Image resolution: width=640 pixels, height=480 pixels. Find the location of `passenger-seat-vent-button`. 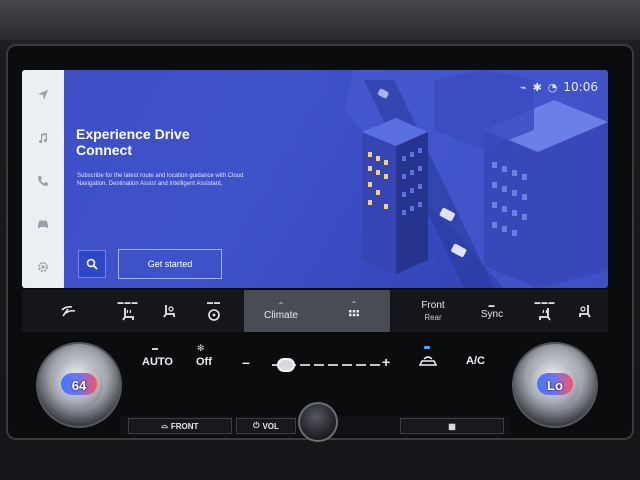

passenger-seat-vent-button is located at coordinates (585, 311).